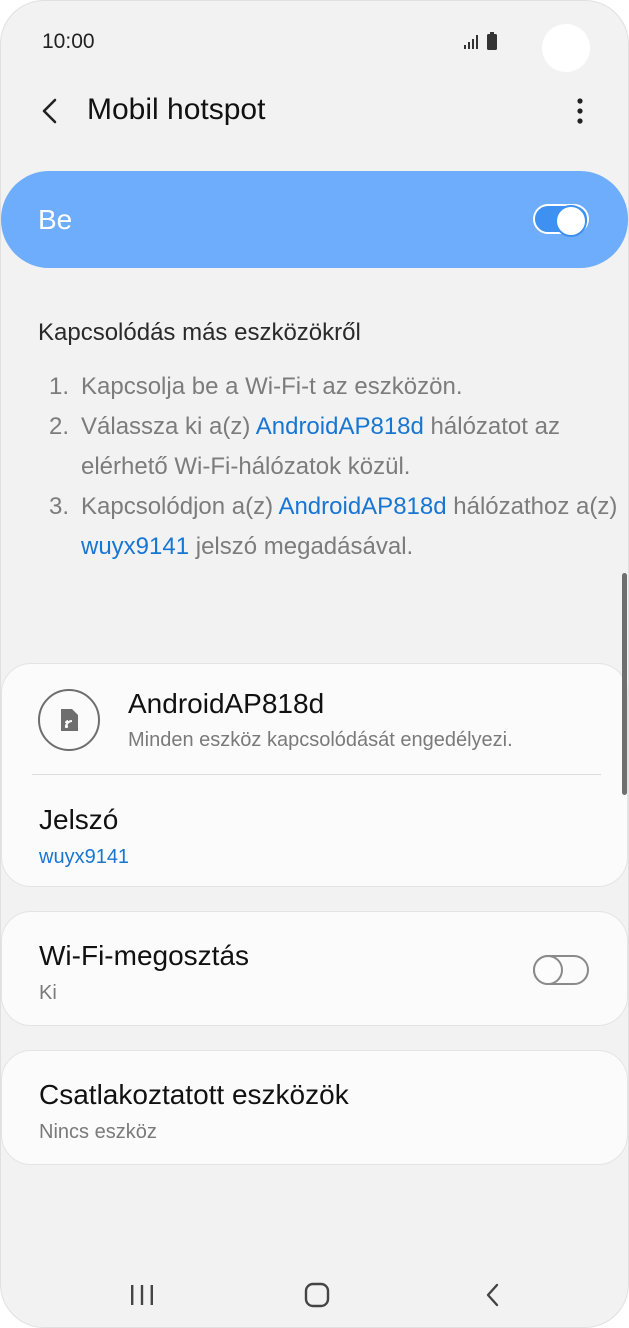 The width and height of the screenshot is (629, 1328). I want to click on back-arrow-icon, so click(49, 111).